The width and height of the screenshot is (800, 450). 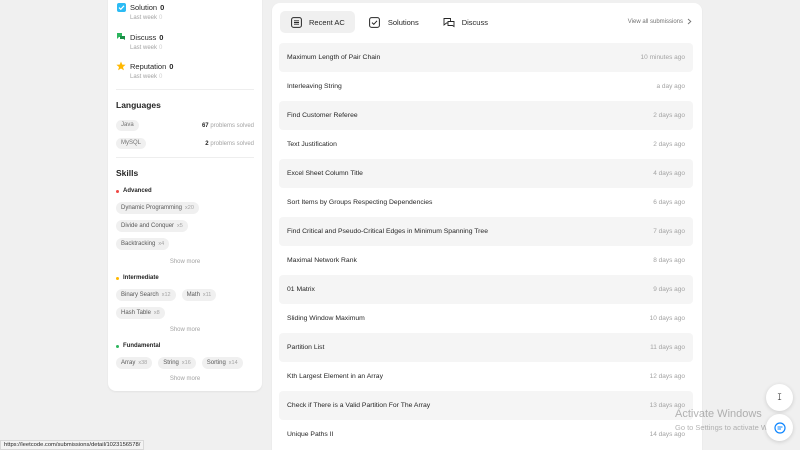 I want to click on stat-reputation: Reputation 0 Last week 0, so click(x=144, y=69).